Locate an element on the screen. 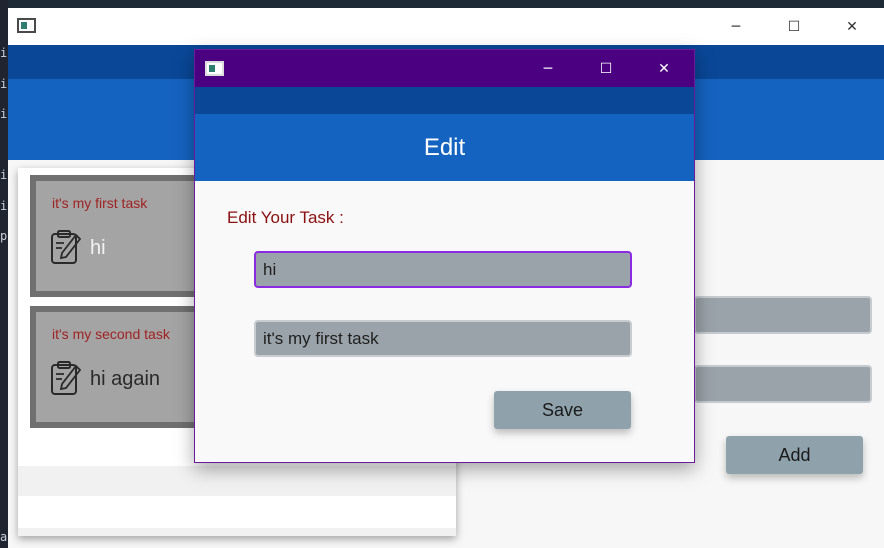 The width and height of the screenshot is (884, 548). edit-prompt-label: Edit Your Task : is located at coordinates (285, 217).